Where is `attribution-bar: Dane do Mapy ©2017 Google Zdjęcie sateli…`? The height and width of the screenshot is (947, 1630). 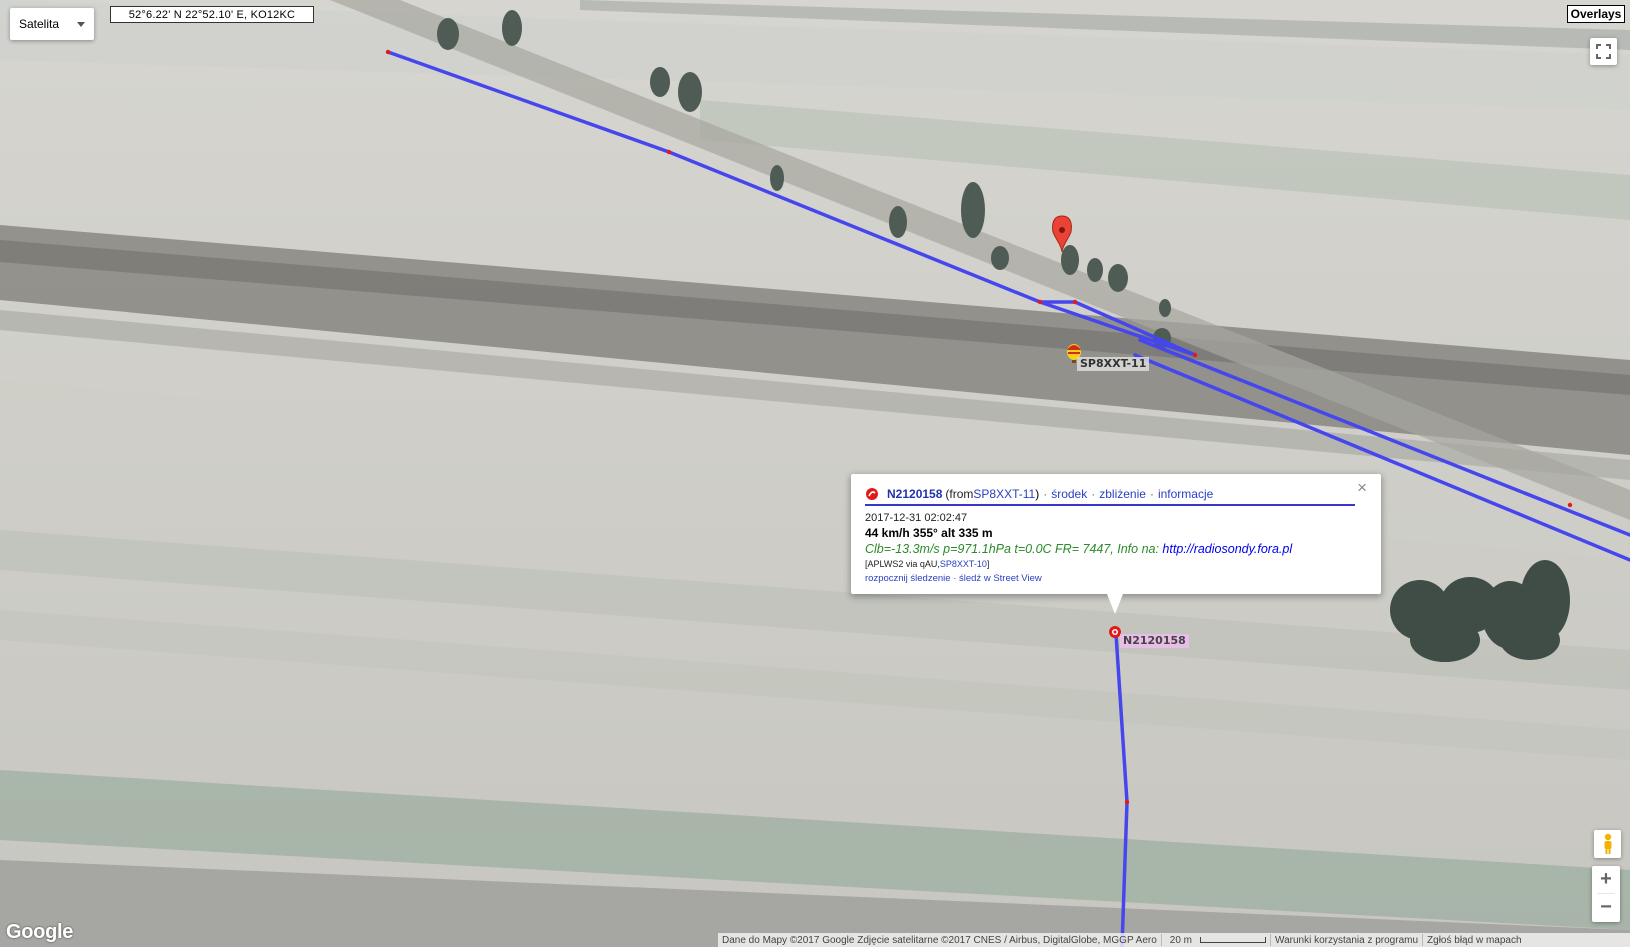 attribution-bar: Dane do Mapy ©2017 Google Zdjęcie sateli… is located at coordinates (1174, 940).